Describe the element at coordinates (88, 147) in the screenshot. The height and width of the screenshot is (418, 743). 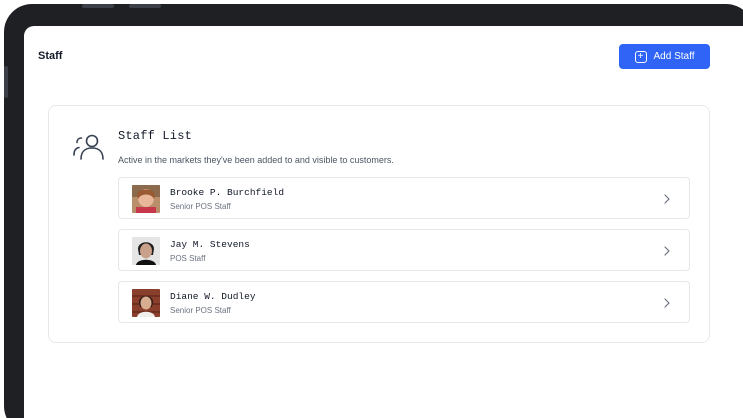
I see `users-icon` at that location.